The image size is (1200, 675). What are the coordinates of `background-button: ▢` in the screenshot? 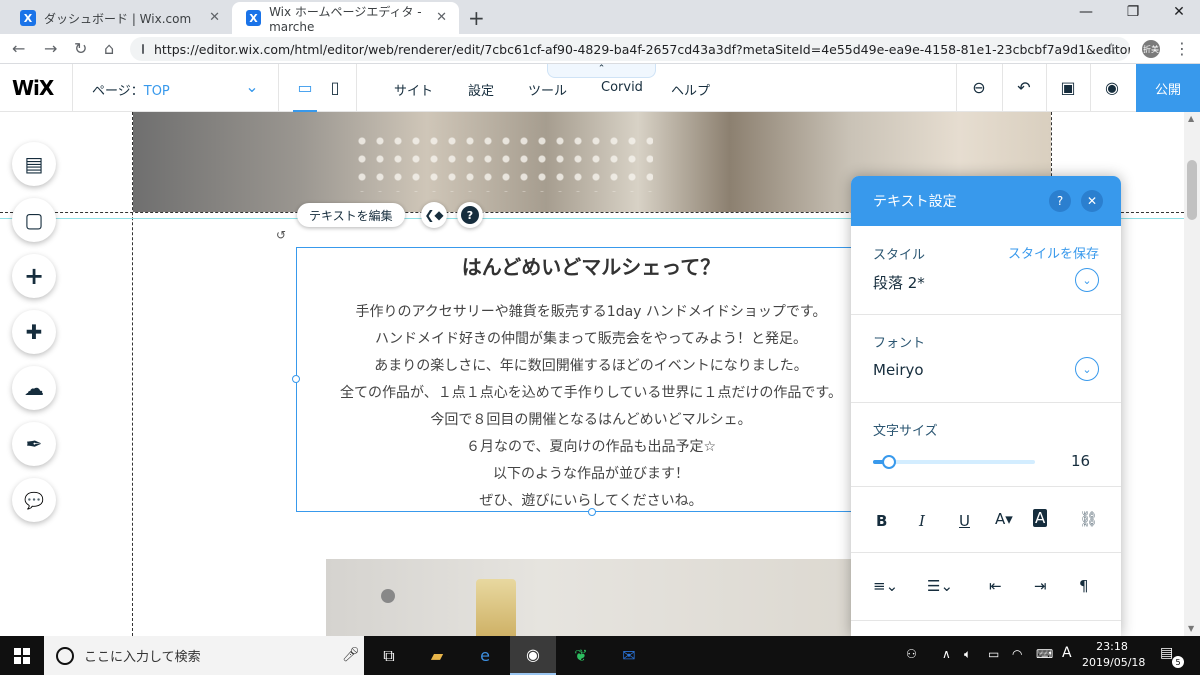 It's located at (34, 220).